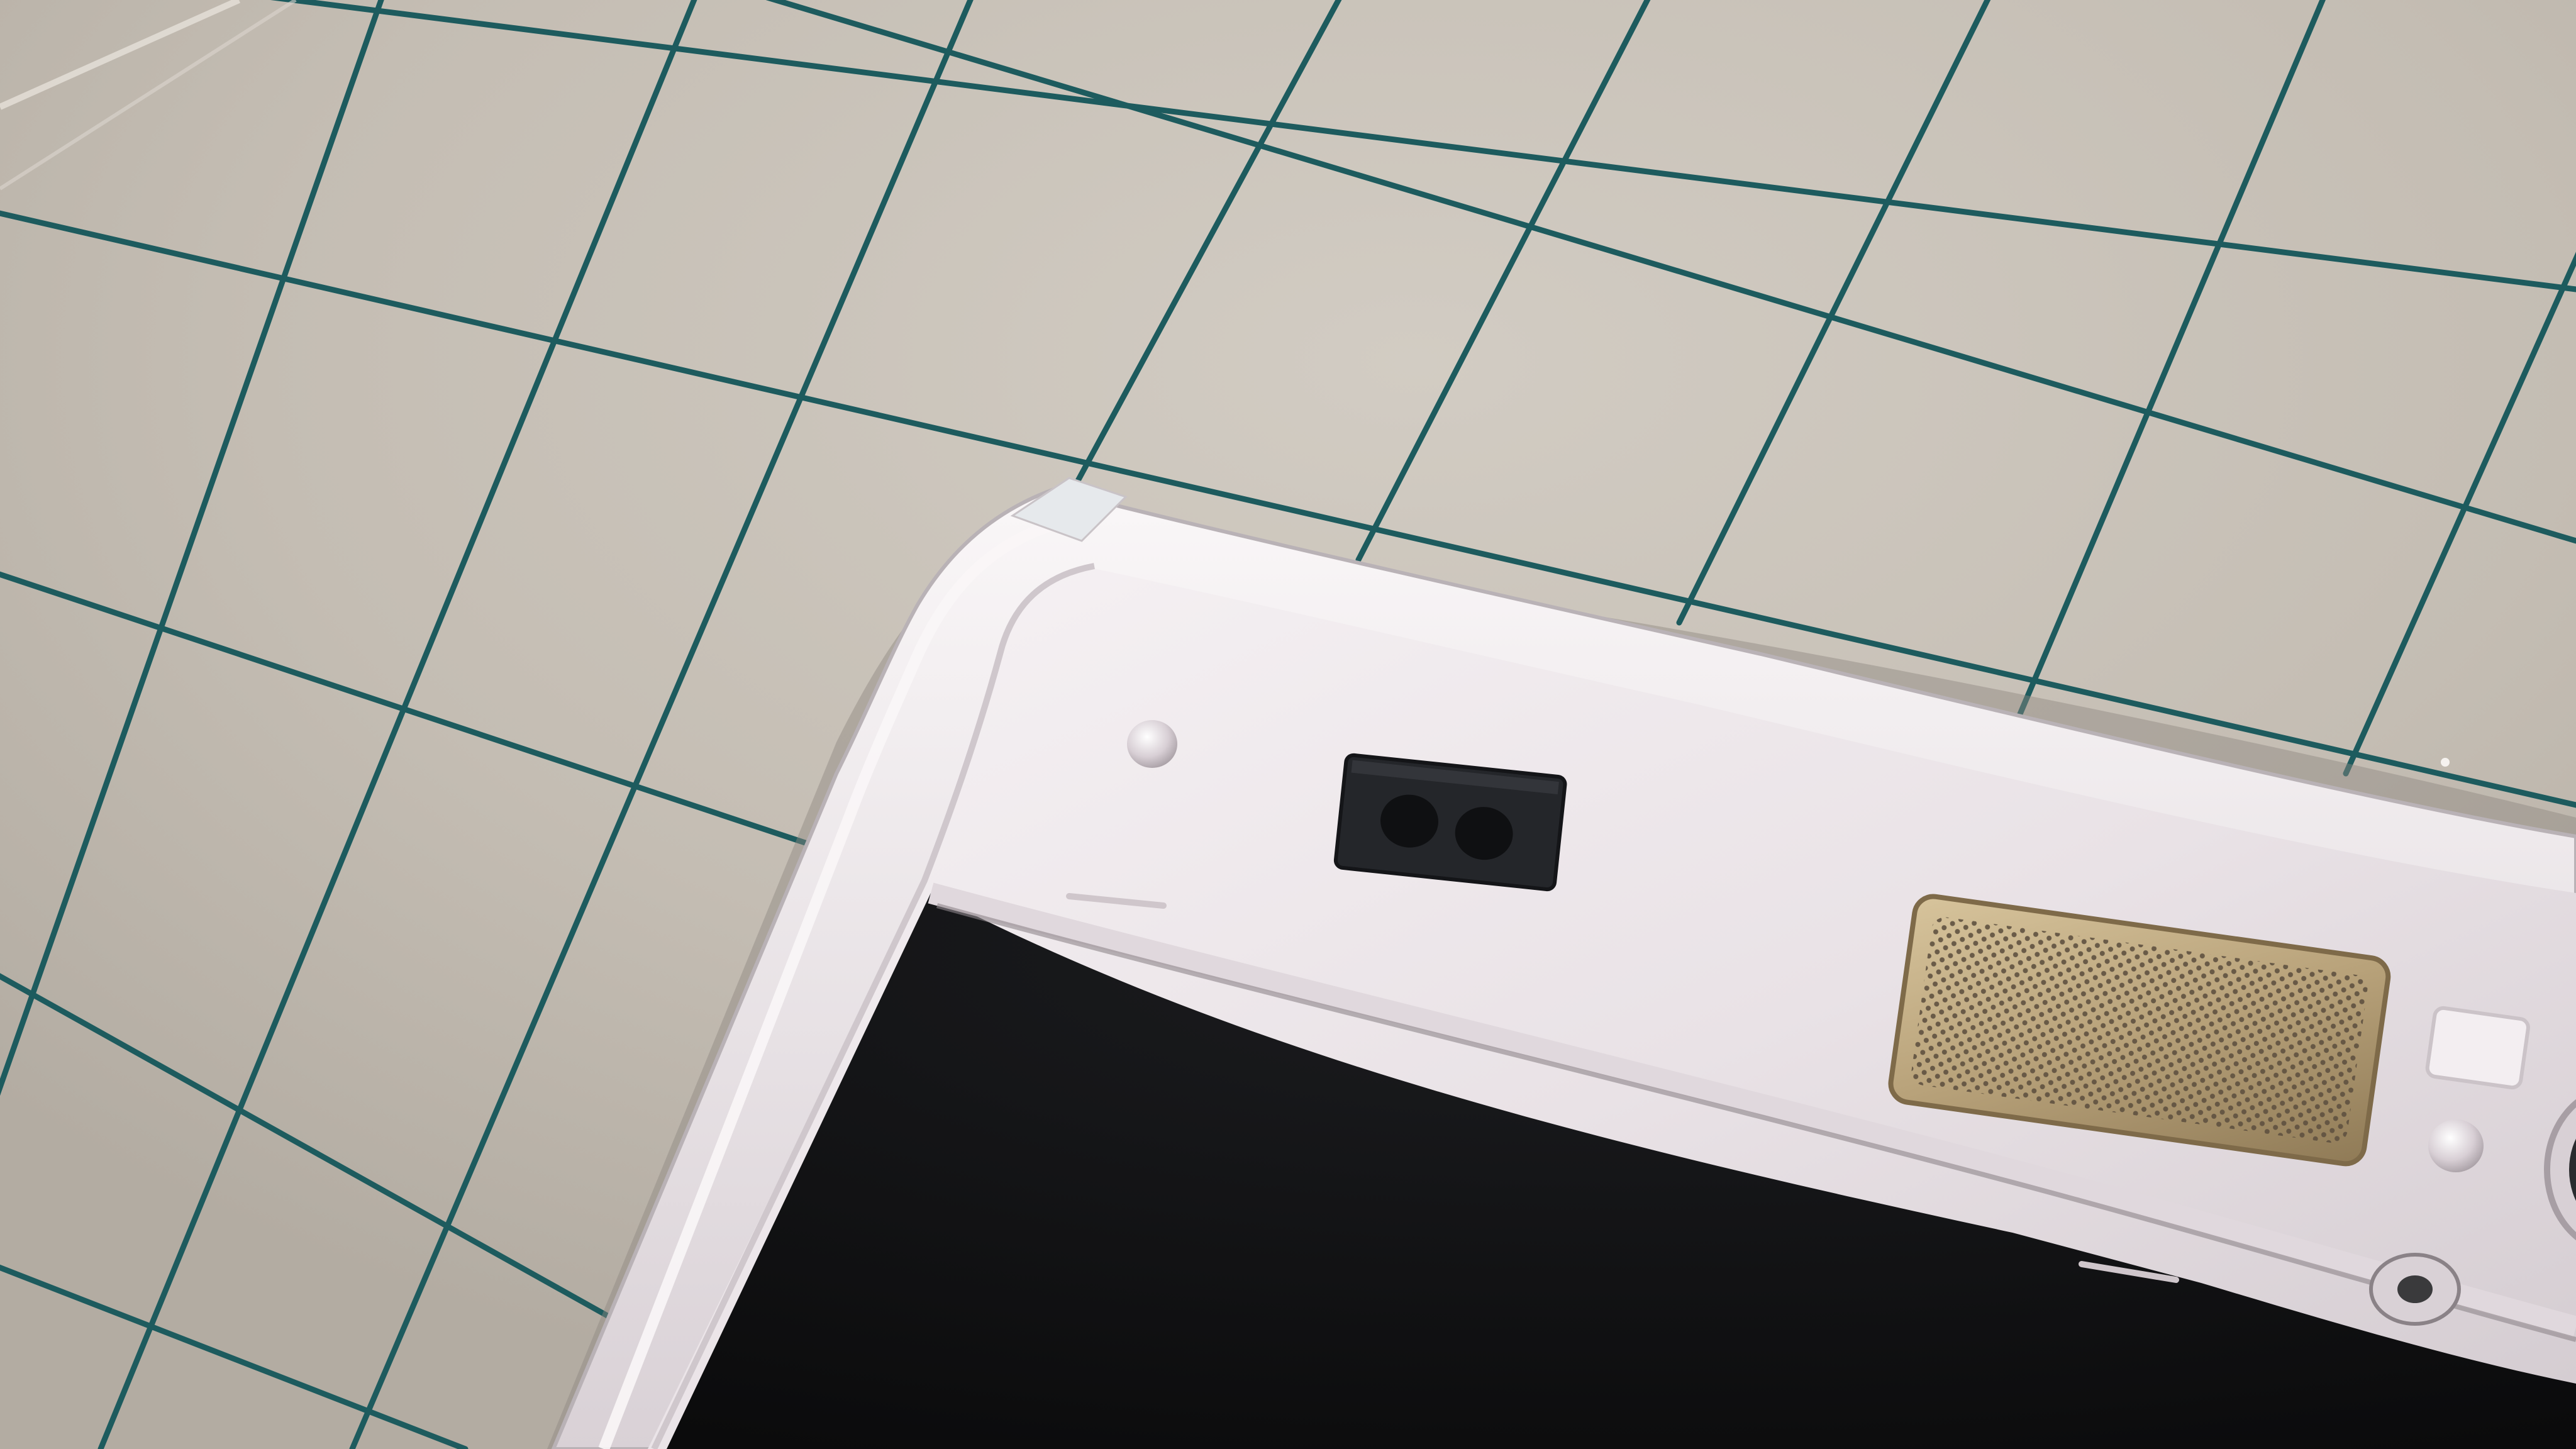 The image size is (2576, 1449). Describe the element at coordinates (2415, 1289) in the screenshot. I see `screw-boss` at that location.